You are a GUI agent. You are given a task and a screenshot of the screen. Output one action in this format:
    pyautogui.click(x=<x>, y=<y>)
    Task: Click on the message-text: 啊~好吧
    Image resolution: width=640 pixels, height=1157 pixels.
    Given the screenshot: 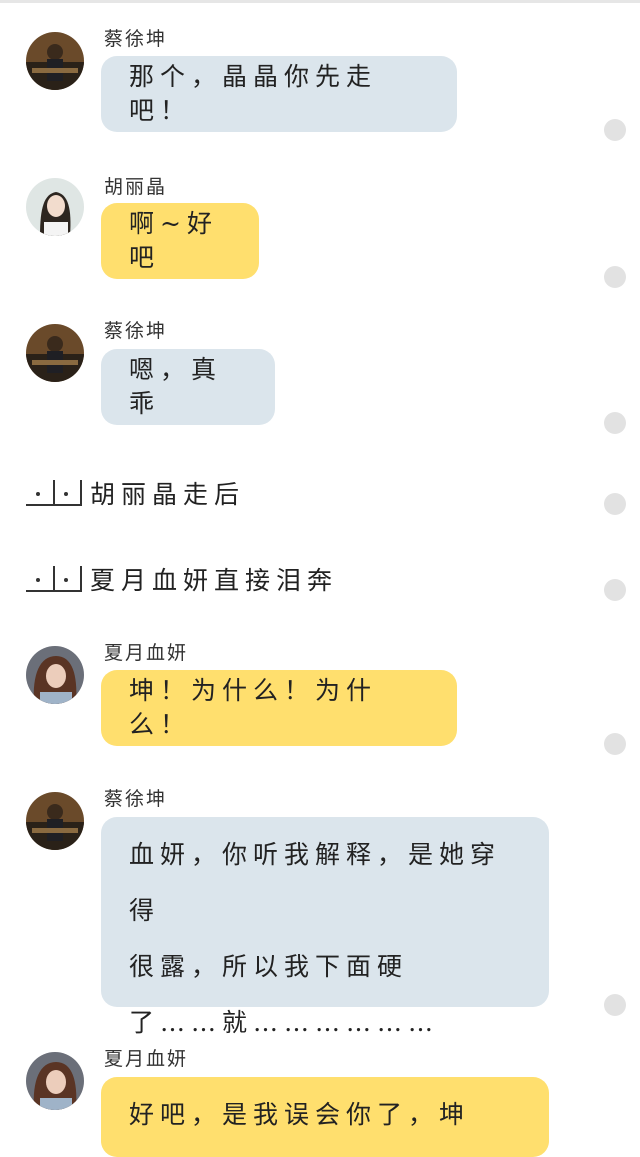 What is the action you would take?
    pyautogui.click(x=173, y=240)
    